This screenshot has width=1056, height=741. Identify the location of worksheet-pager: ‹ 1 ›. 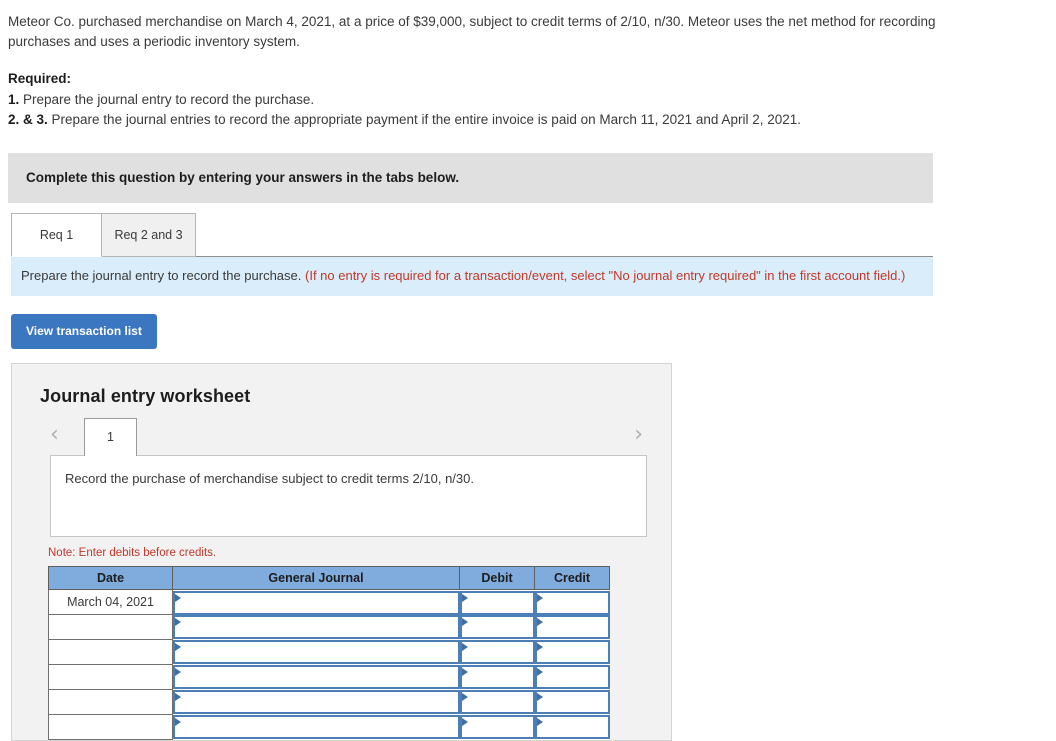
(341, 437).